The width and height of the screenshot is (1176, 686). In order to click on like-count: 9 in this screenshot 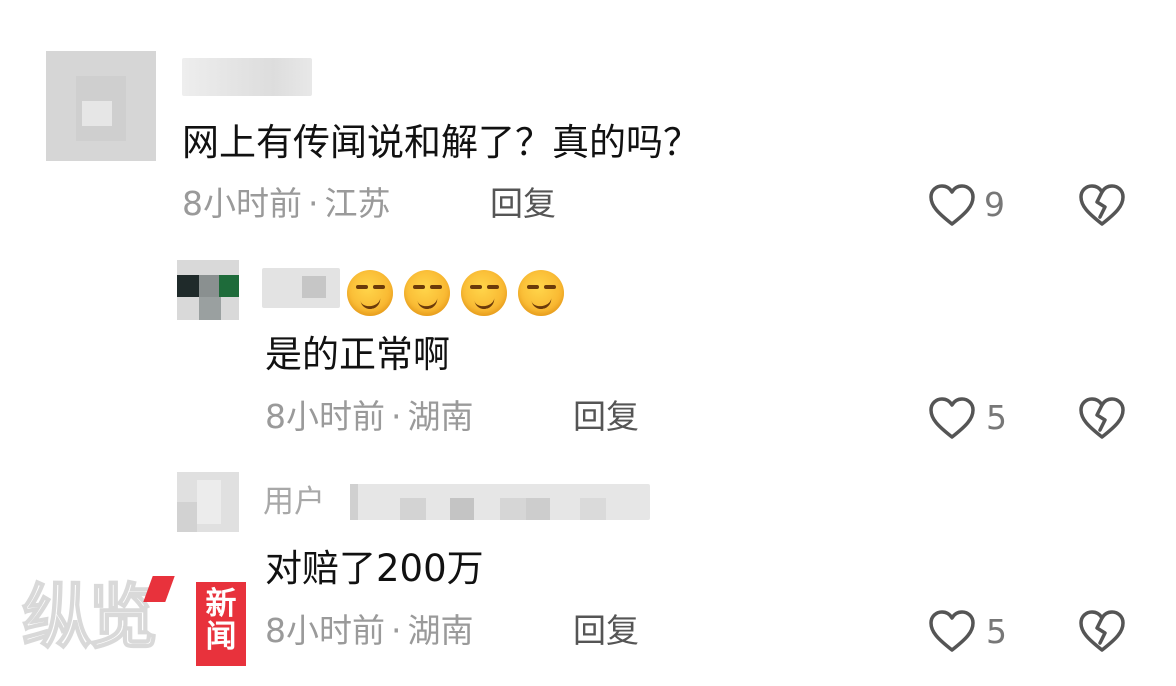, I will do `click(994, 204)`.